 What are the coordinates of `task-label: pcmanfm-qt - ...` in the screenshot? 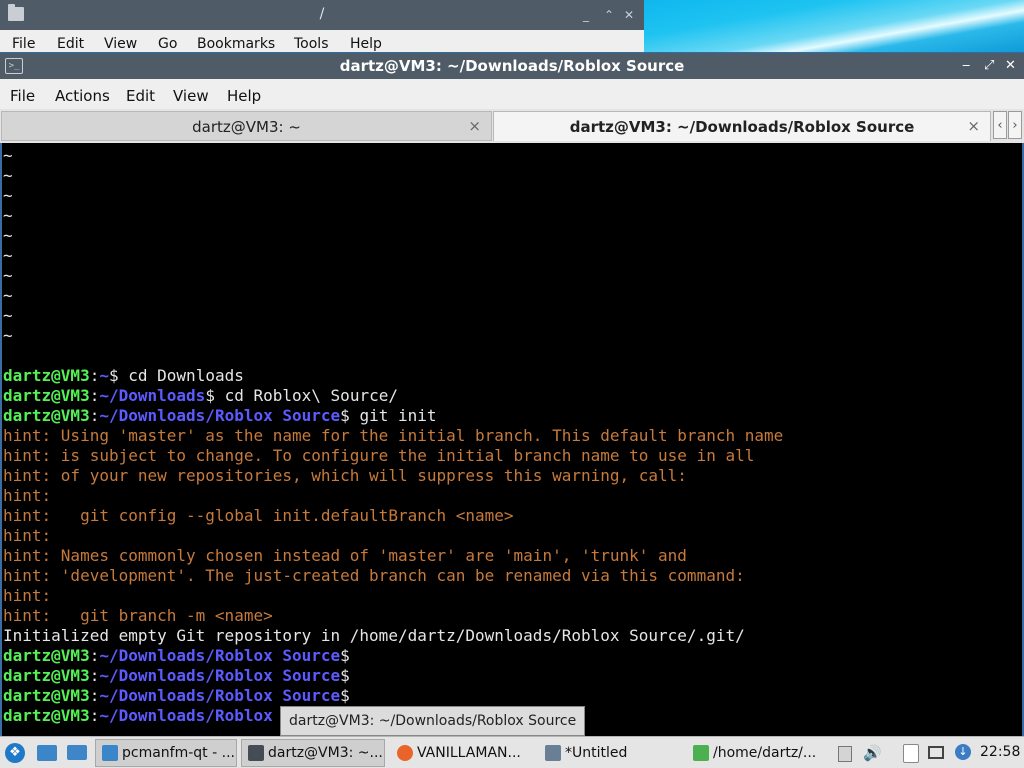 It's located at (178, 753).